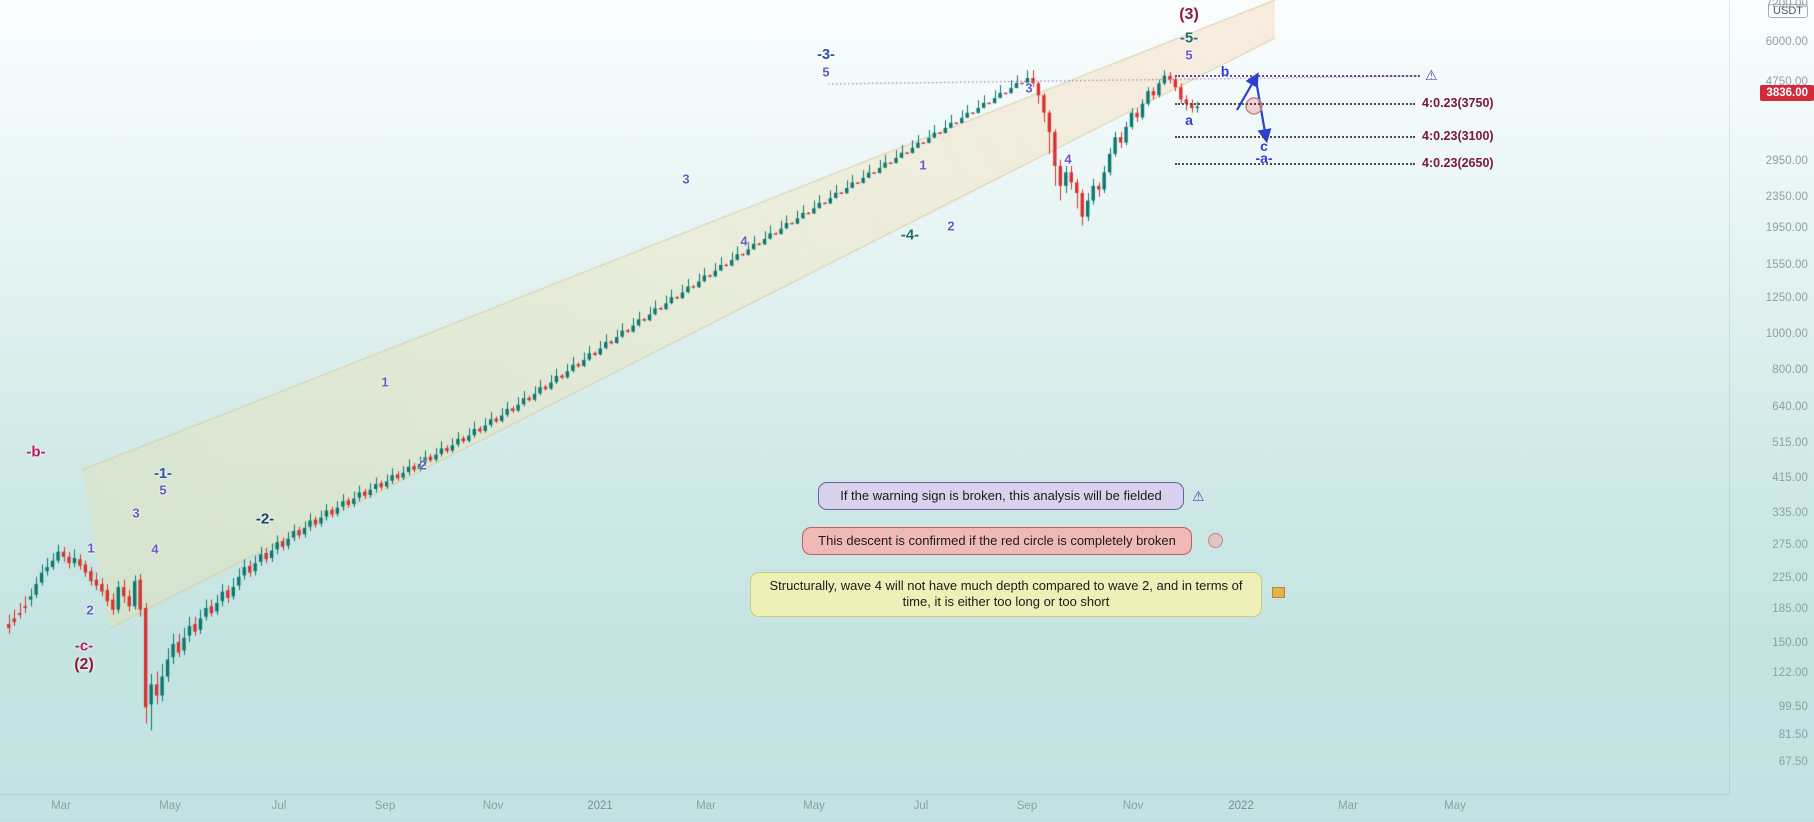 Image resolution: width=1814 pixels, height=822 pixels. Describe the element at coordinates (1786, 265) in the screenshot. I see `price-tick: 1550.00` at that location.